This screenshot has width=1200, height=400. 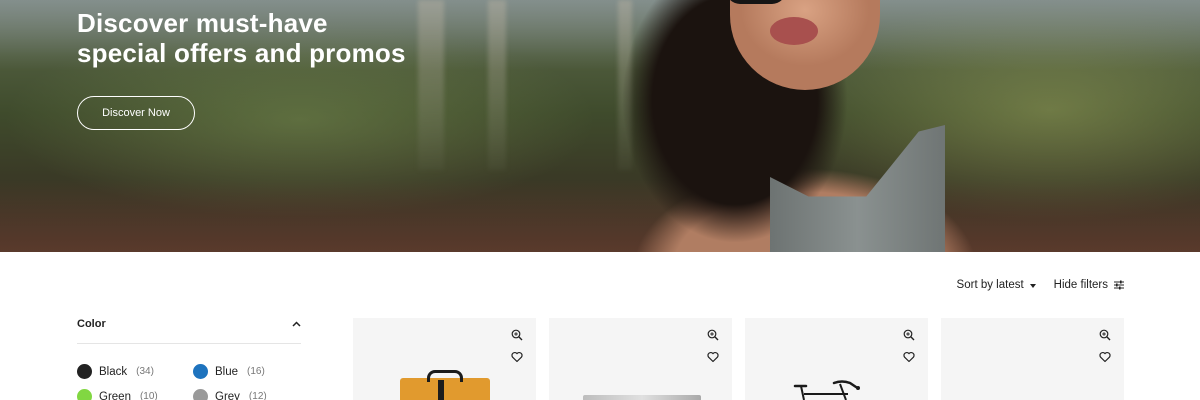 What do you see at coordinates (1032, 285) in the screenshot?
I see `caret-down-icon` at bounding box center [1032, 285].